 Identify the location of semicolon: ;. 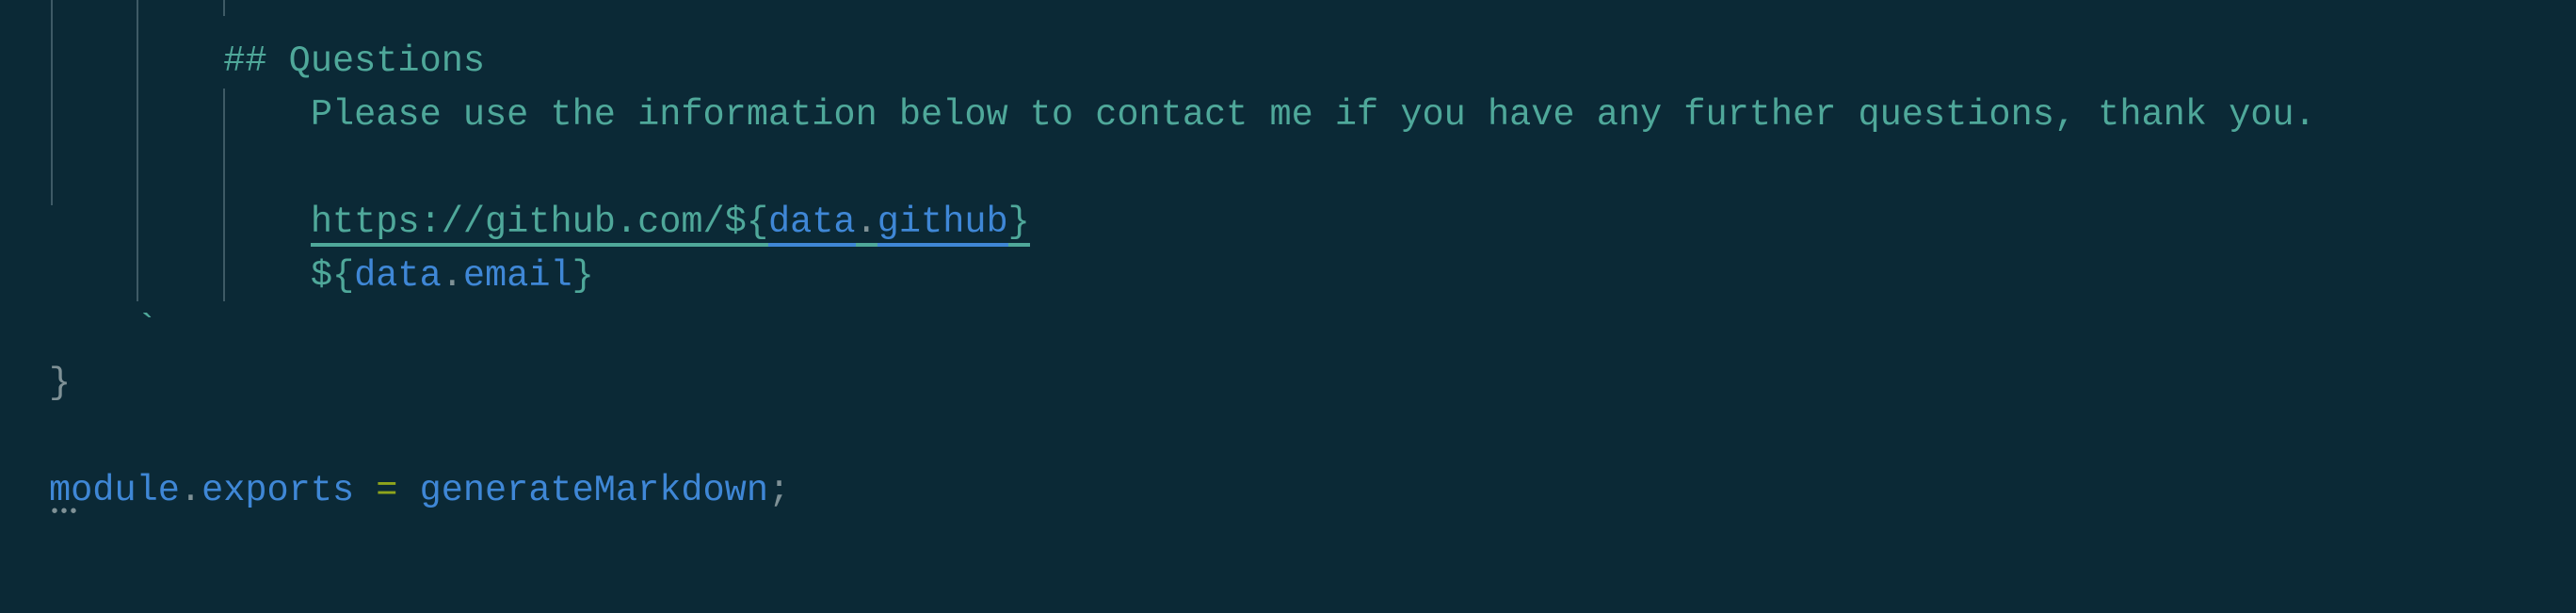
(779, 490).